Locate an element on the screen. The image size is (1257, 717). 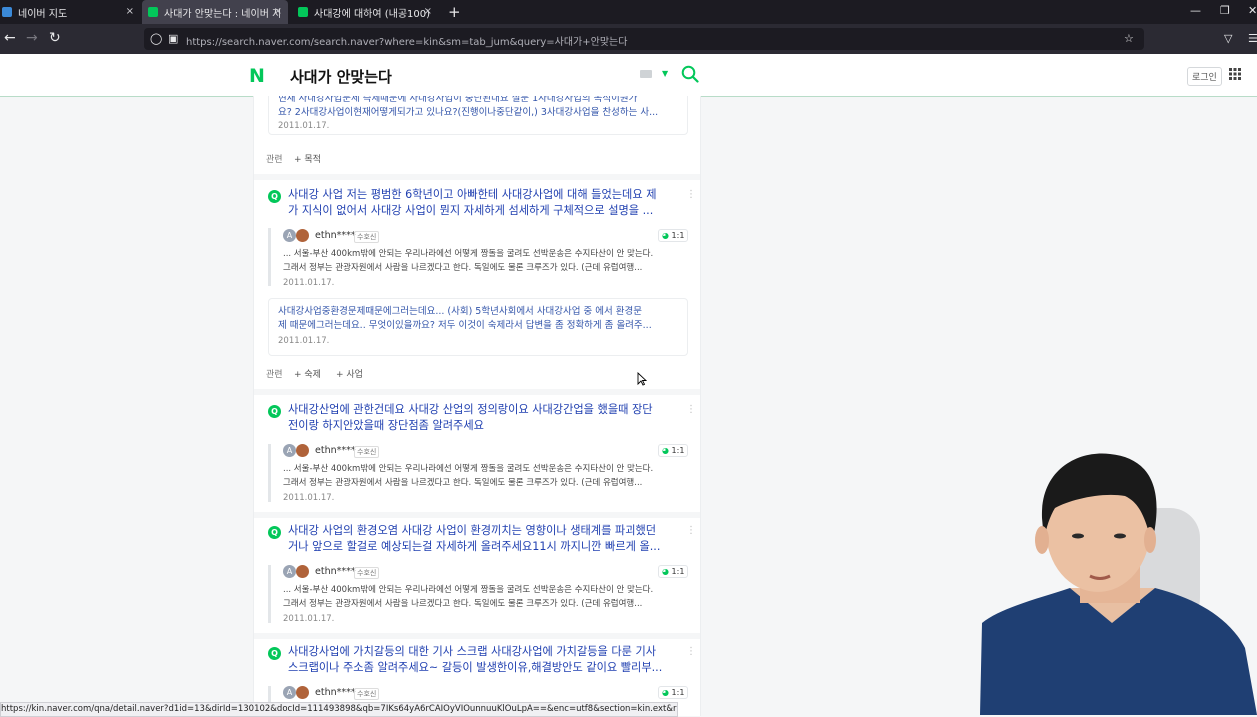
apps-grid-icon is located at coordinates (1235, 74).